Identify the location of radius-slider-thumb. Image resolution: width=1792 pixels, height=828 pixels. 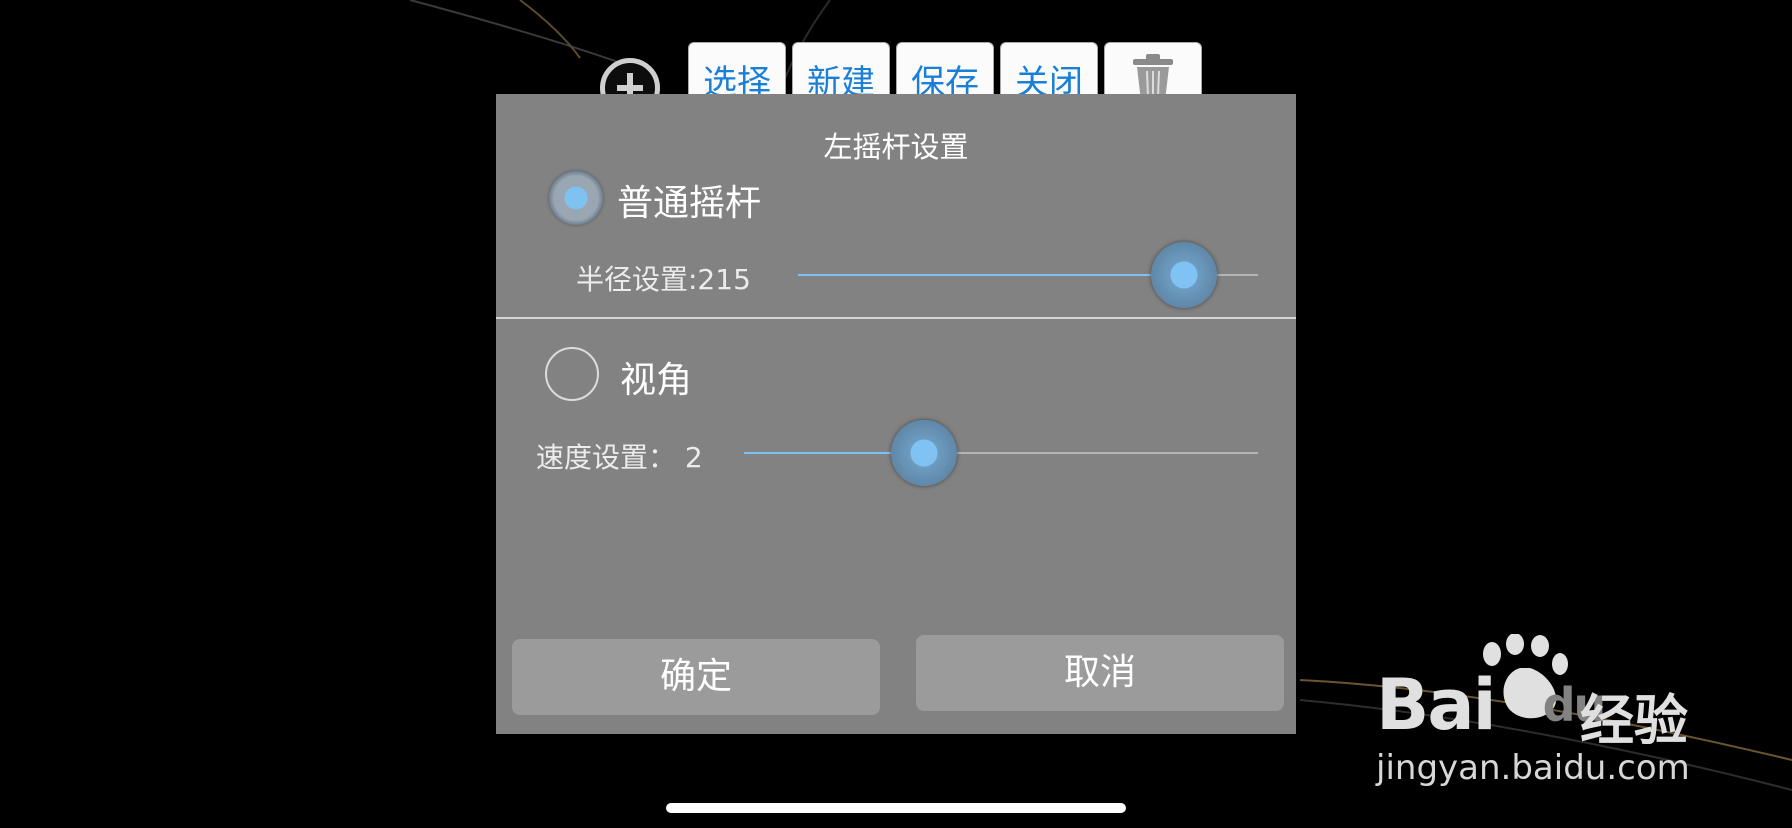
(1184, 275).